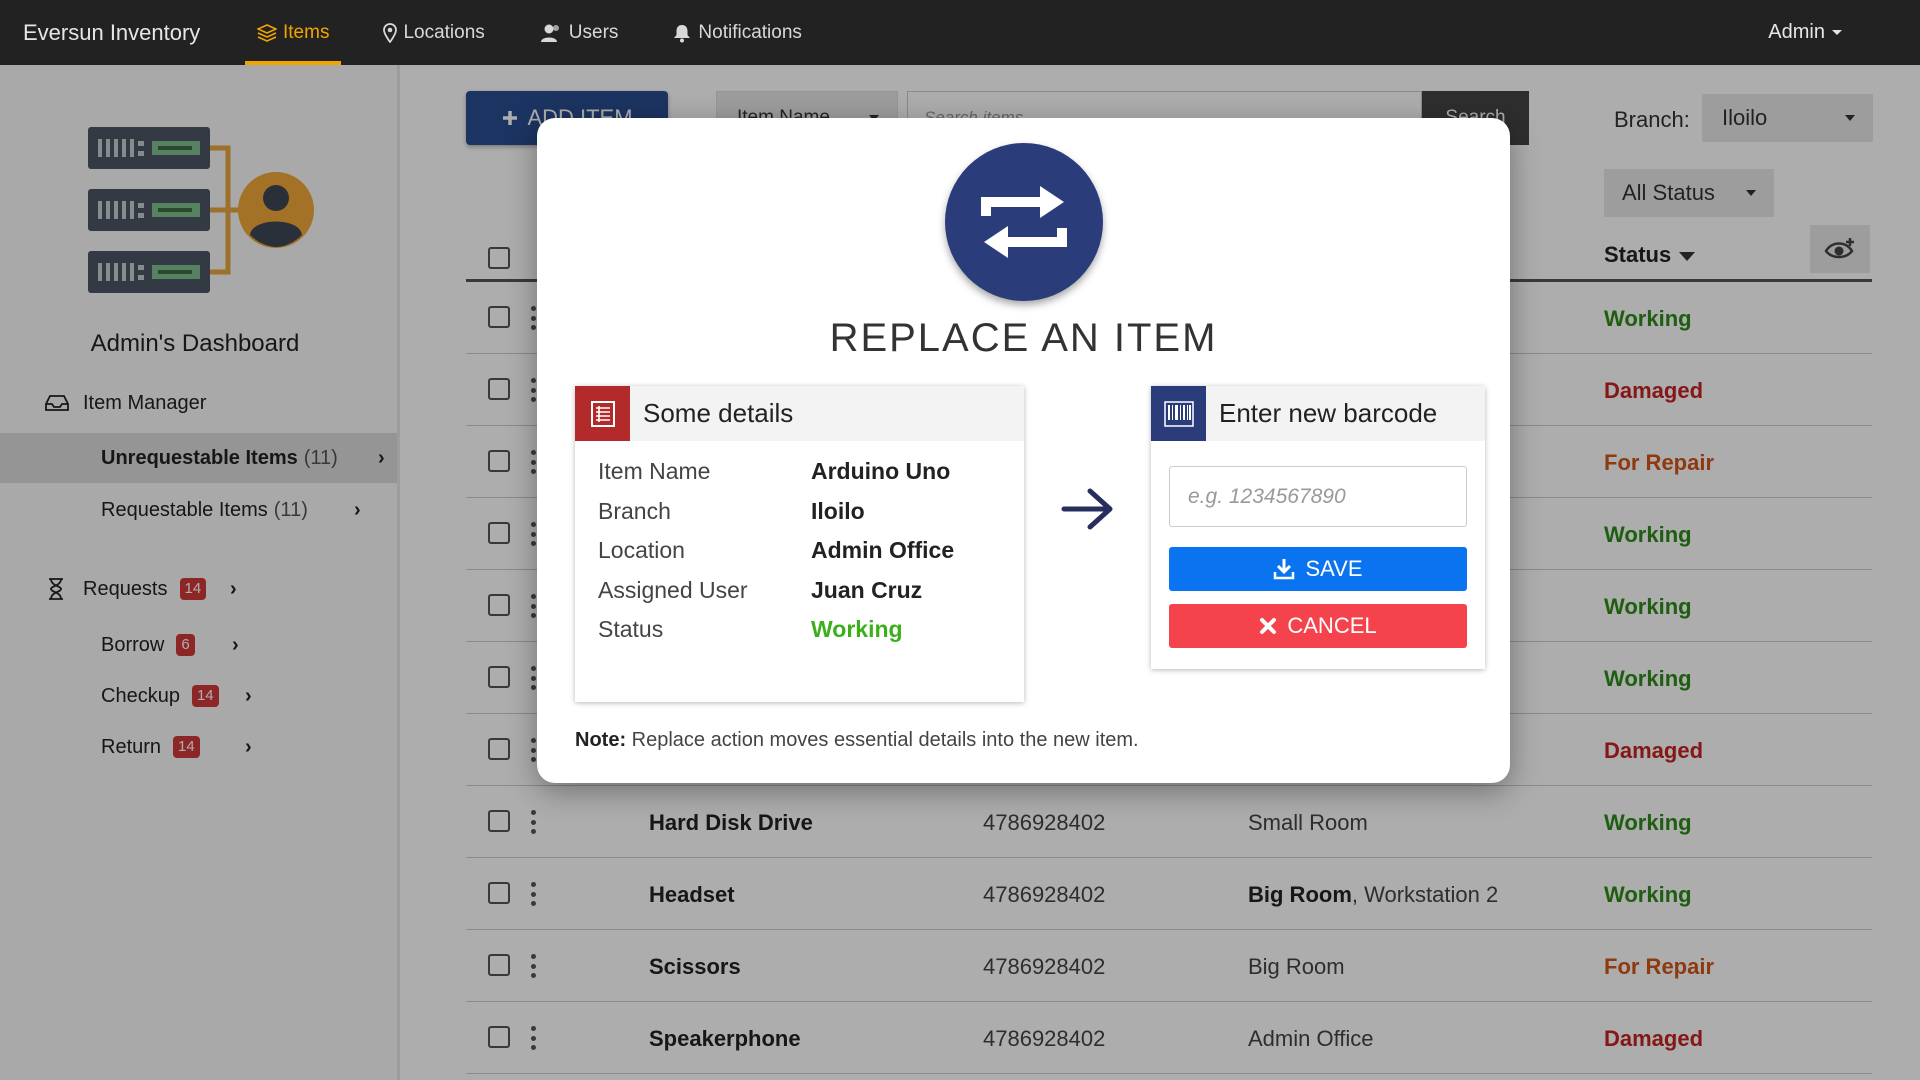 The height and width of the screenshot is (1080, 1920). I want to click on save-button: SAVE, so click(1318, 569).